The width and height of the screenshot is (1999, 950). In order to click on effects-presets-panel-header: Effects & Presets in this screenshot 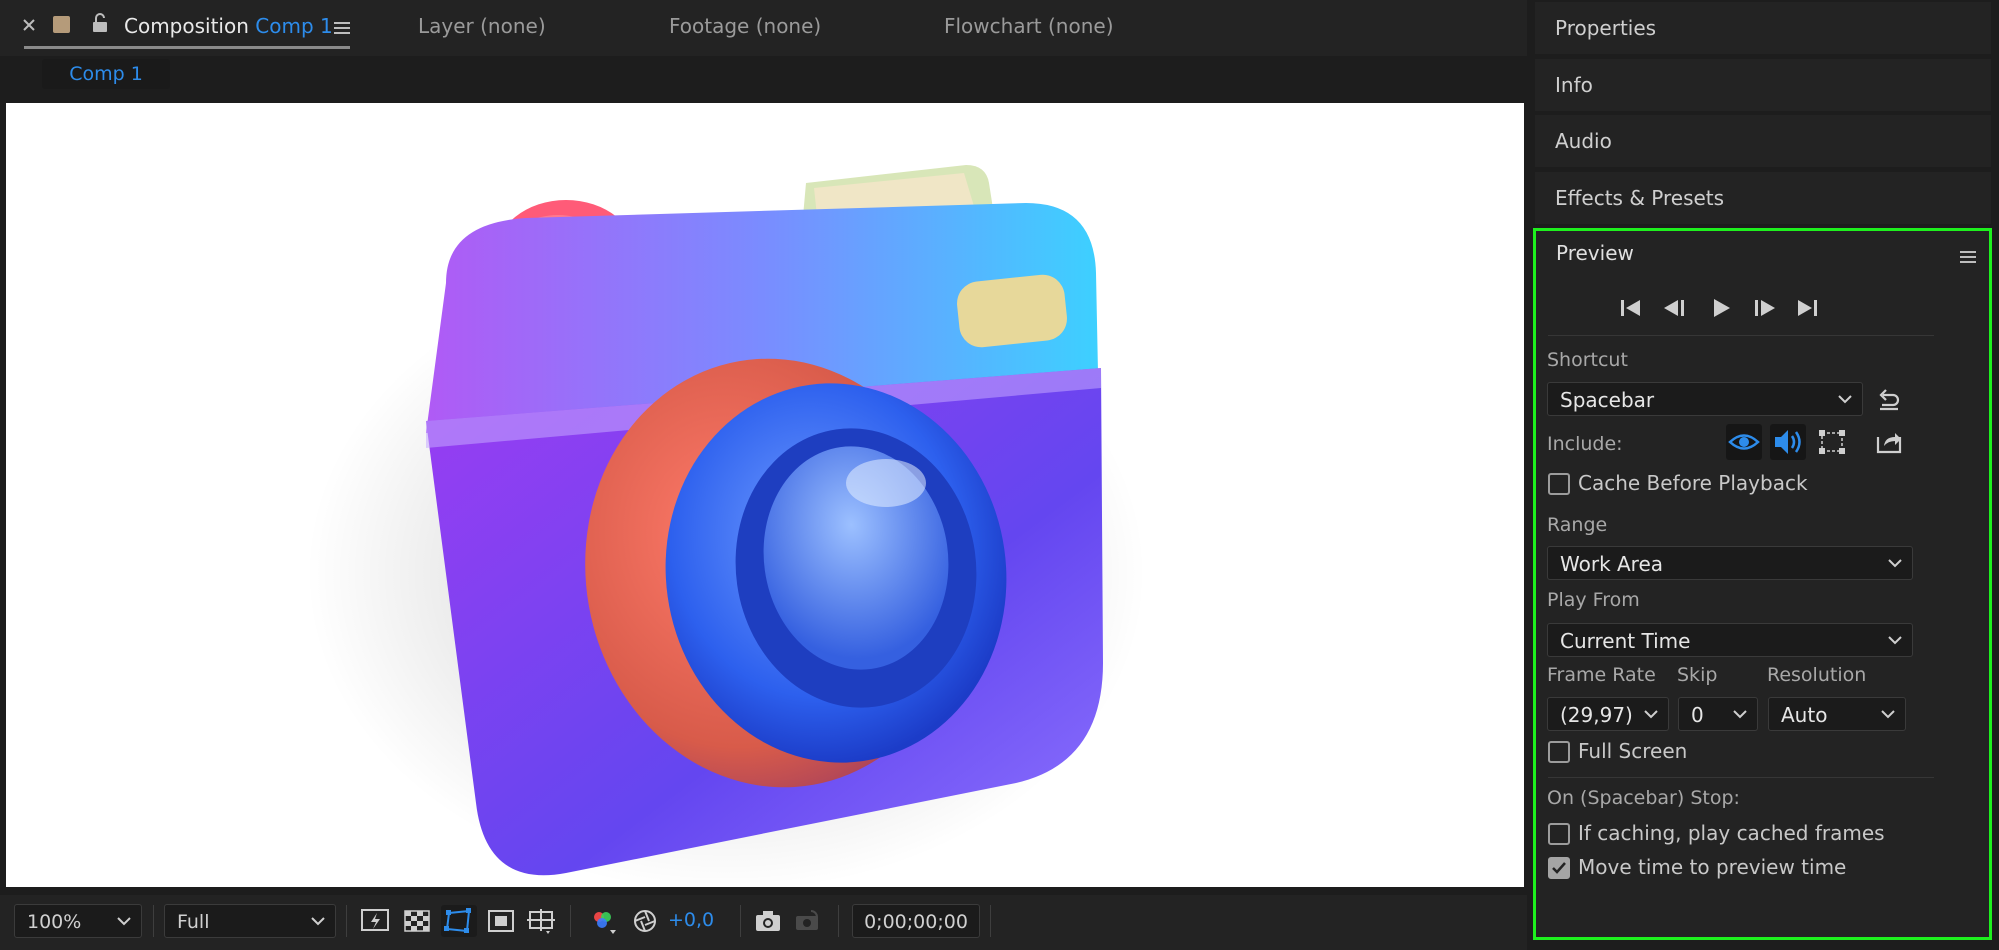, I will do `click(1763, 198)`.